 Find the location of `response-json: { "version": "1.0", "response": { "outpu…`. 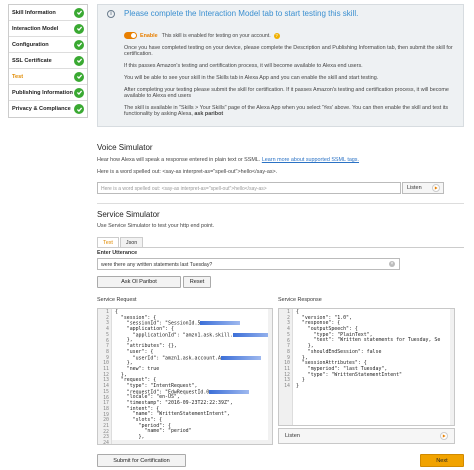

response-json: { "version": "1.0", "response": { "outpu… is located at coordinates (375, 349).